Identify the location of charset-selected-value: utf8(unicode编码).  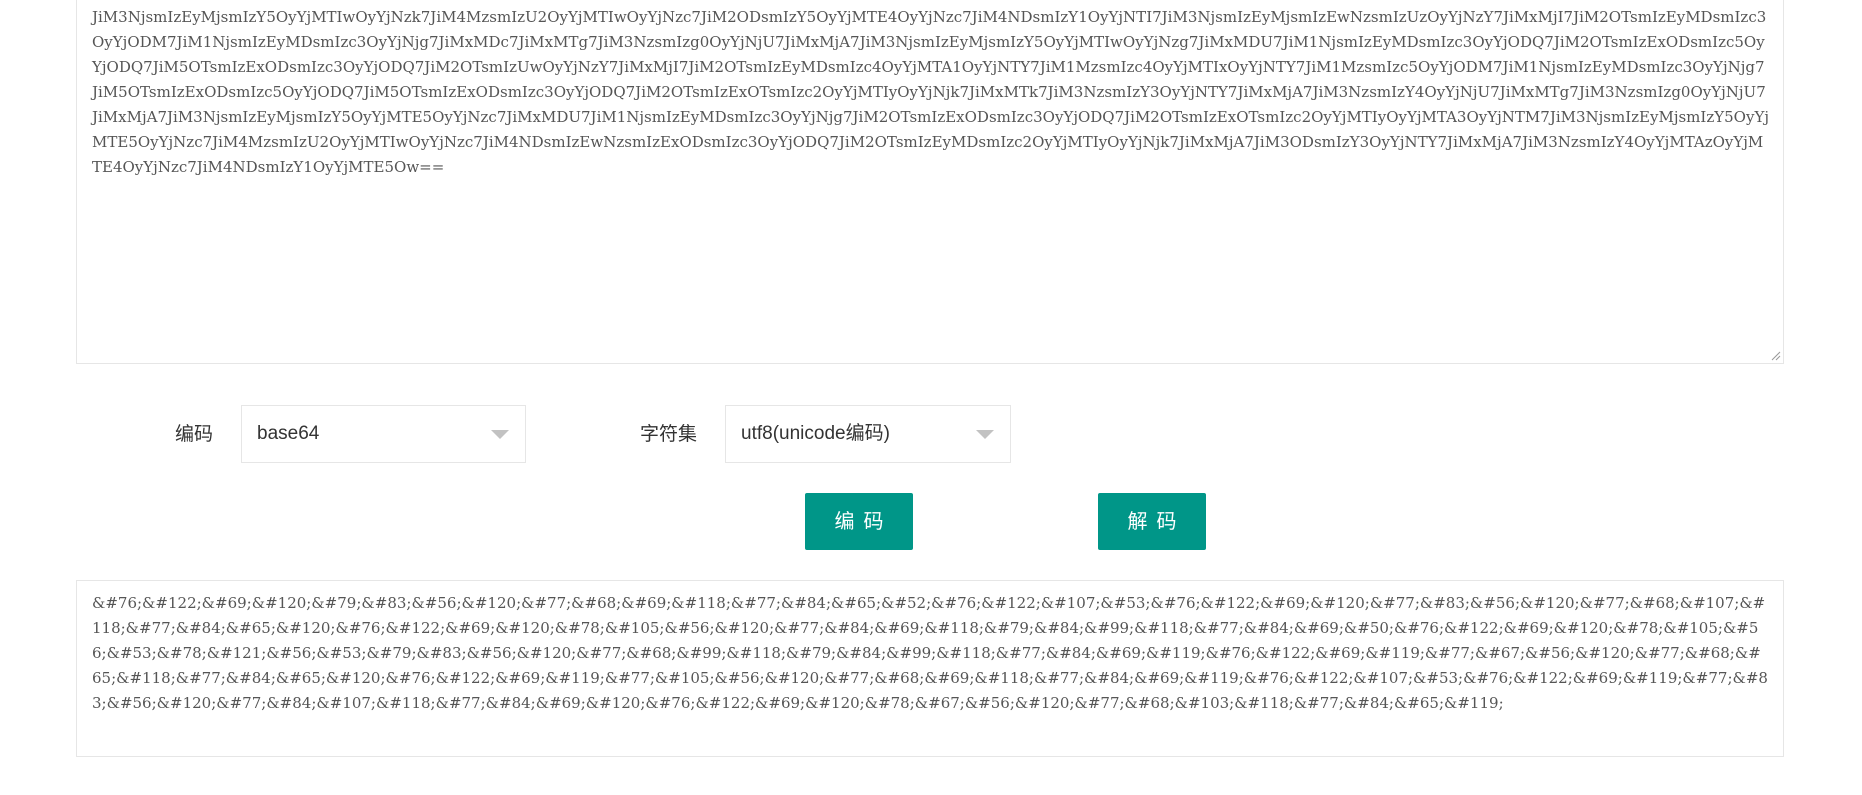
(815, 433).